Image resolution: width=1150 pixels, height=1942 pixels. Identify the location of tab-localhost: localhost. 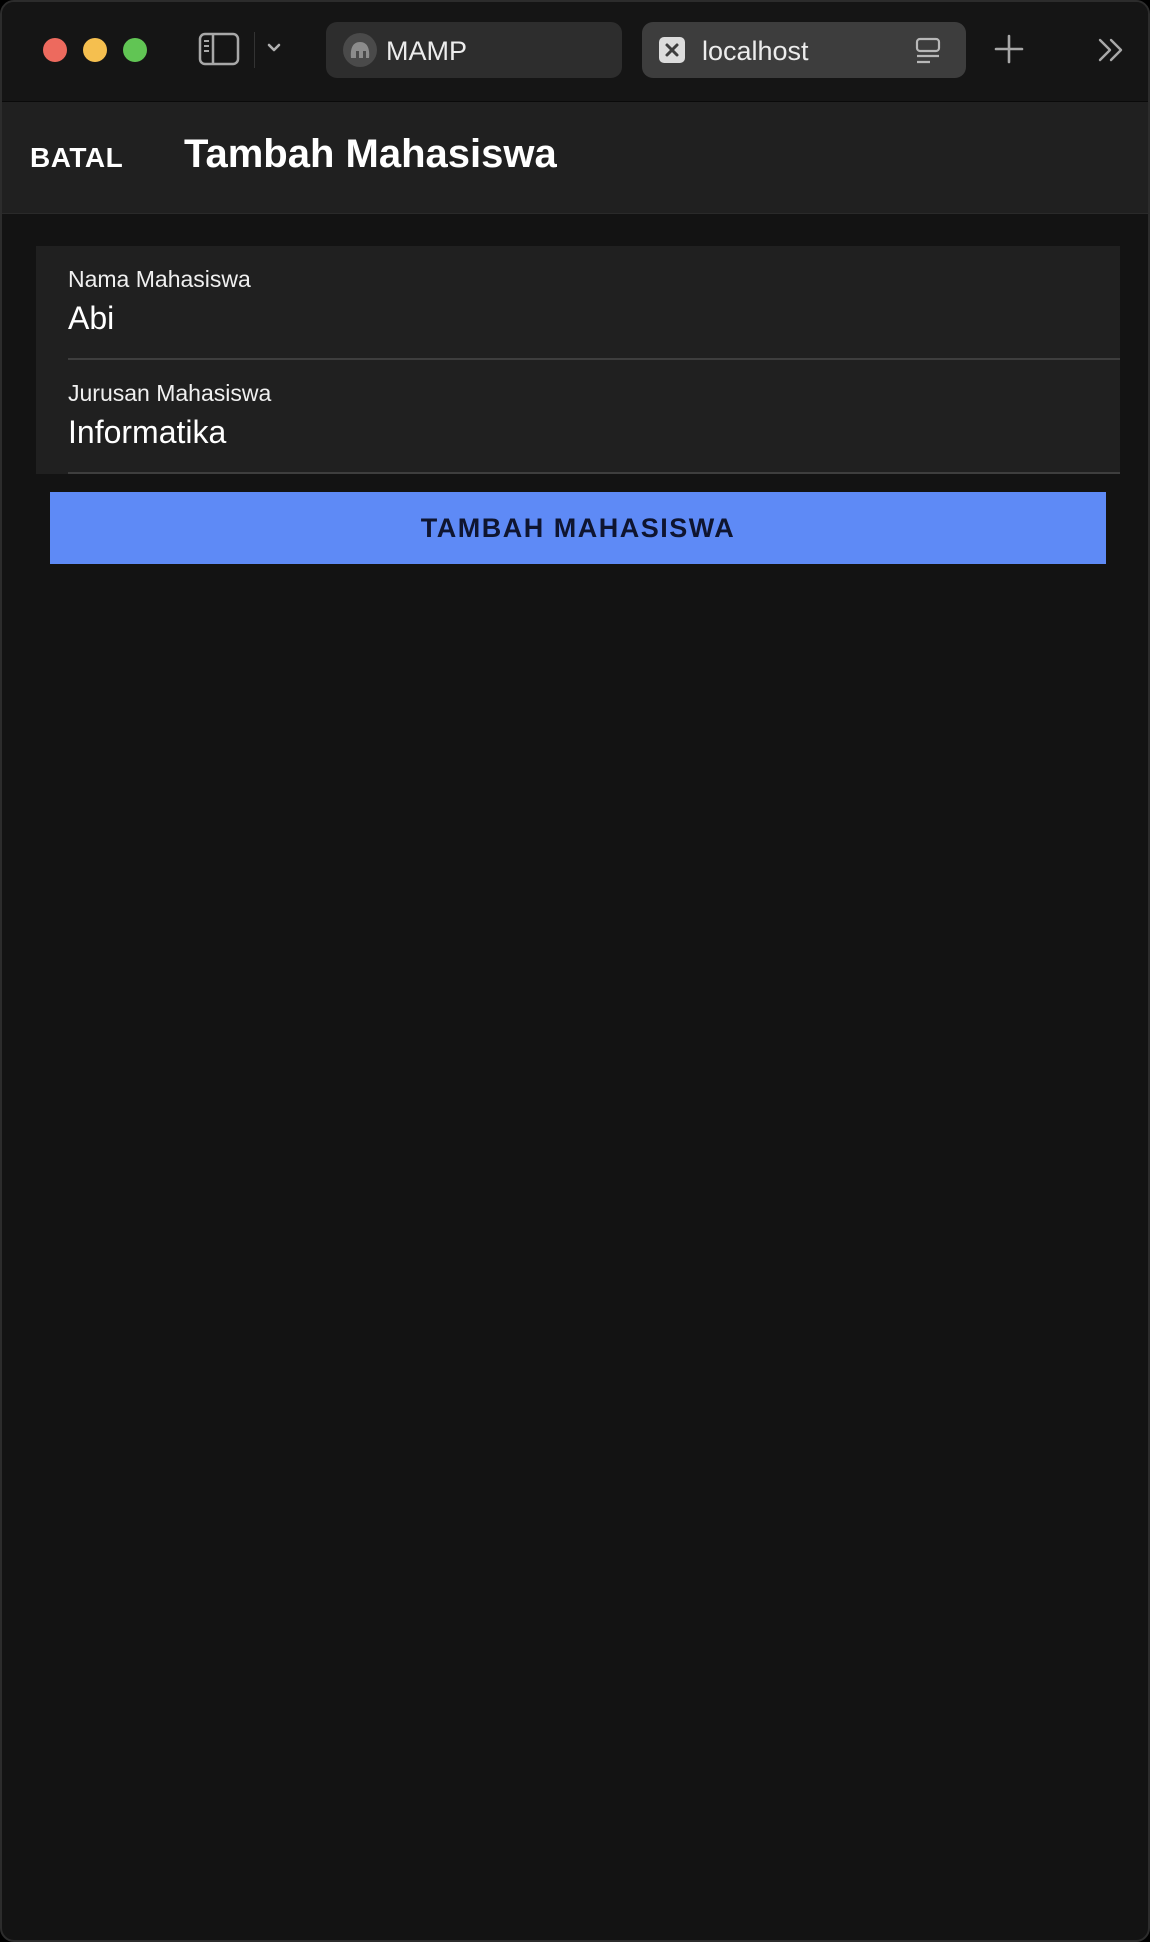
(804, 50).